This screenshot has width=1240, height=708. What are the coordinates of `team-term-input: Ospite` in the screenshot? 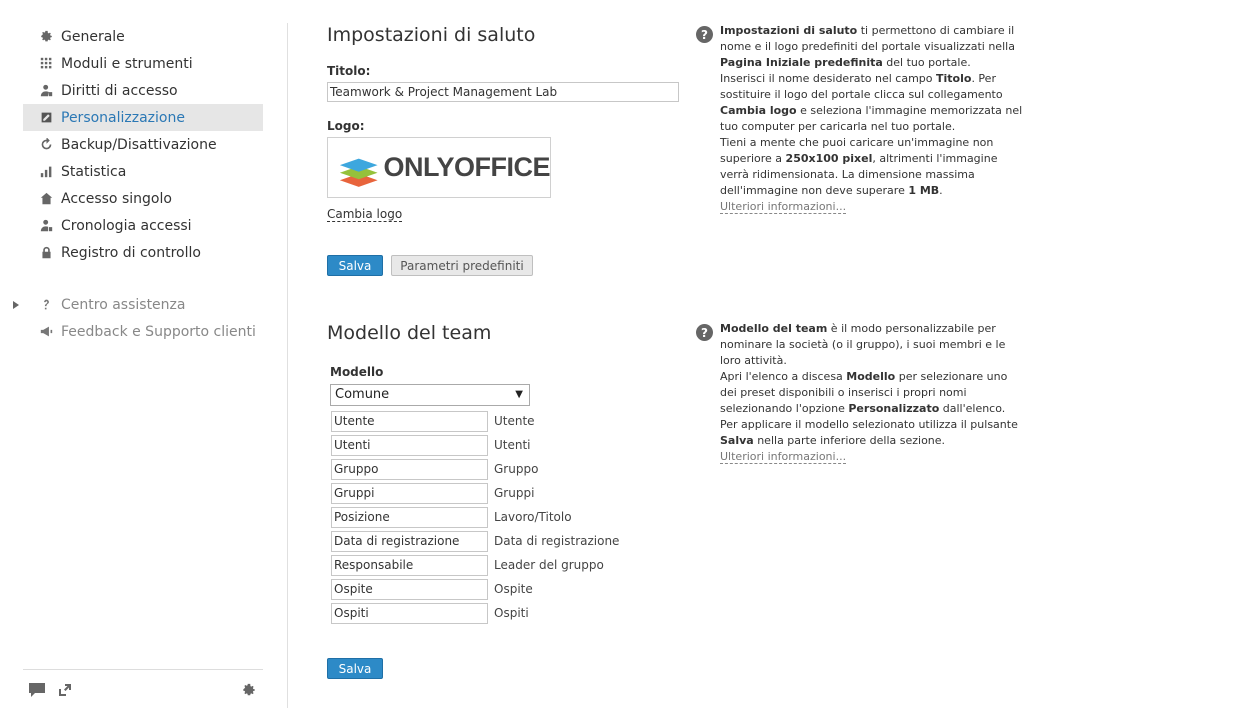 It's located at (409, 589).